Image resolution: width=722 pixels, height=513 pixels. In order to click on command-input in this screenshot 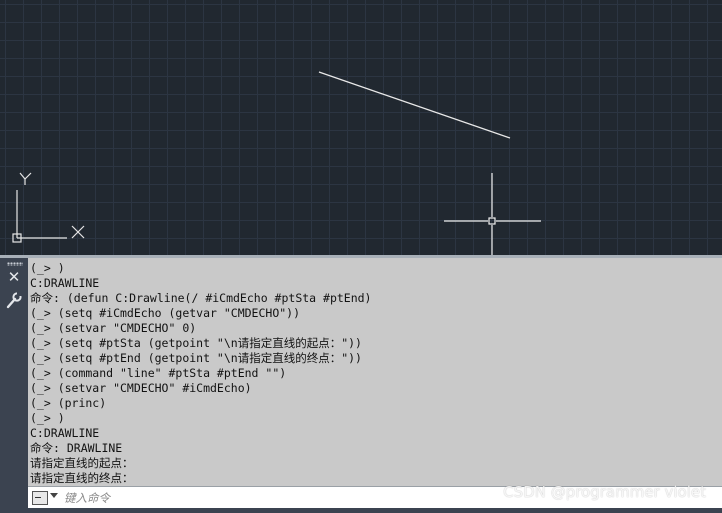, I will do `click(274, 497)`.